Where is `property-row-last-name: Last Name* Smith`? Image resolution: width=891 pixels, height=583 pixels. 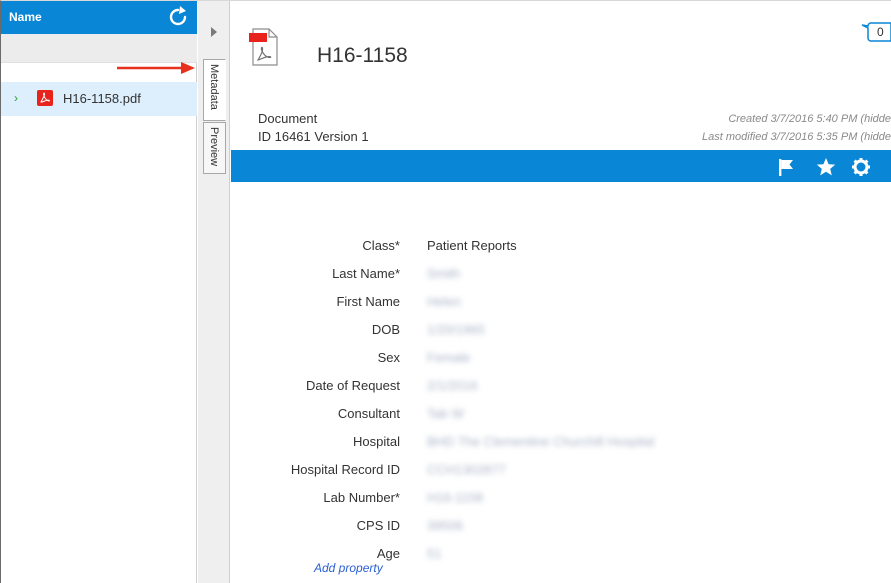
property-row-last-name: Last Name* Smith is located at coordinates (561, 274).